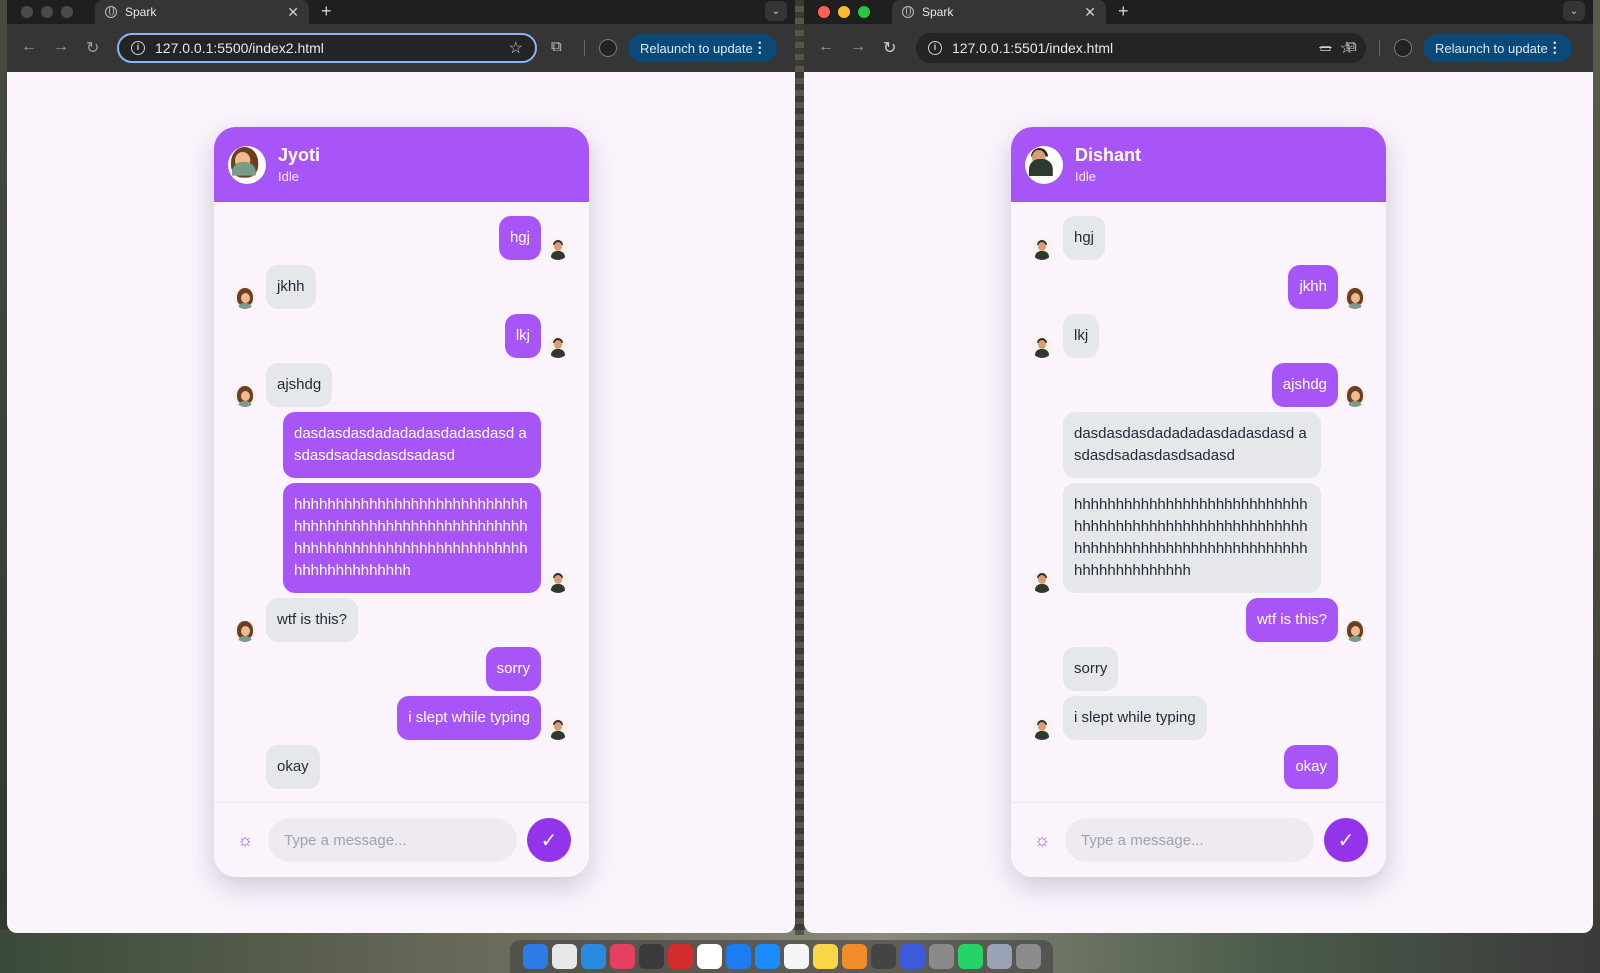 The width and height of the screenshot is (1600, 973). What do you see at coordinates (1311, 767) in the screenshot?
I see `outgoing-message-bubble: okay` at bounding box center [1311, 767].